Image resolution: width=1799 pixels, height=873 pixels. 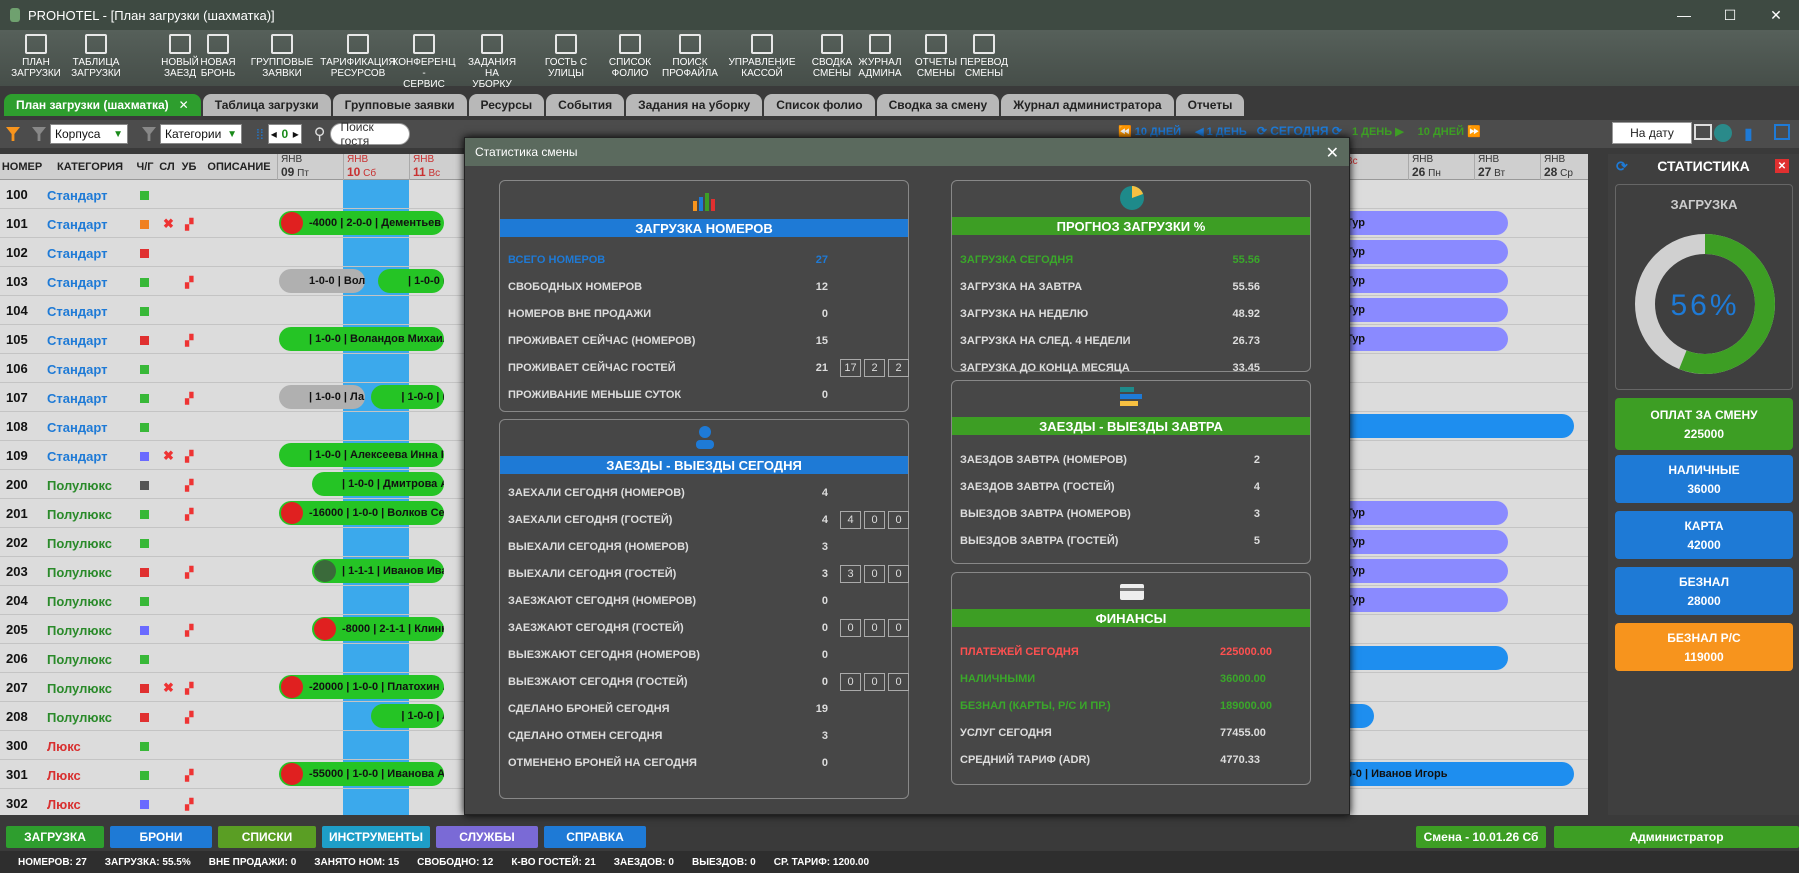 I want to click on category-select: Категории ▼, so click(x=201, y=134).